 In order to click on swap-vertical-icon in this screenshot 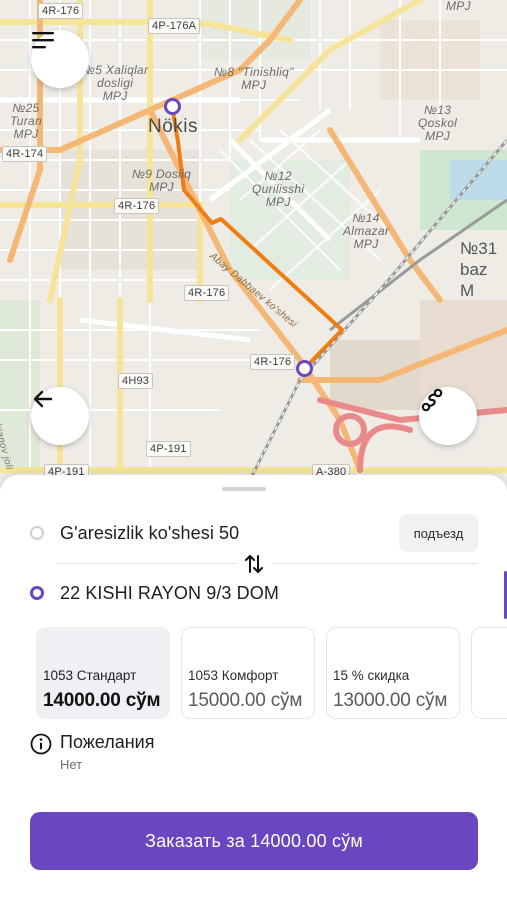, I will do `click(254, 564)`.